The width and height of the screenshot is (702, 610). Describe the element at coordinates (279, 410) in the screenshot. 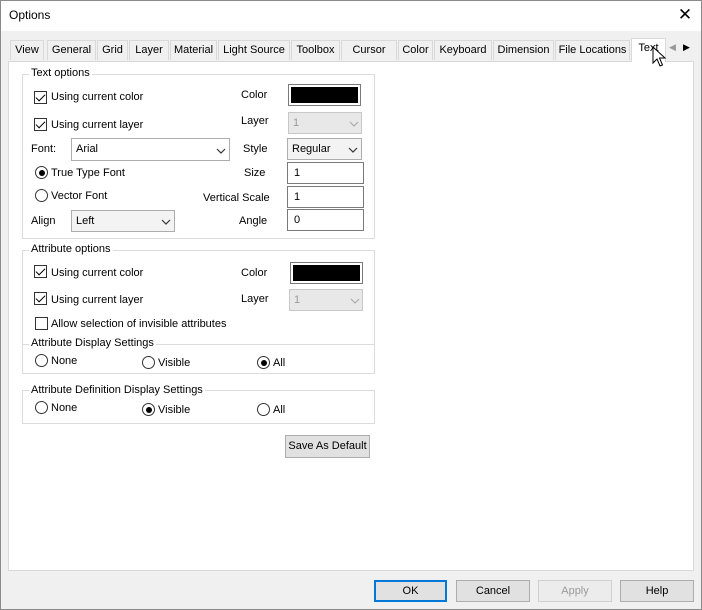

I see `attr-def-all-label: All` at that location.